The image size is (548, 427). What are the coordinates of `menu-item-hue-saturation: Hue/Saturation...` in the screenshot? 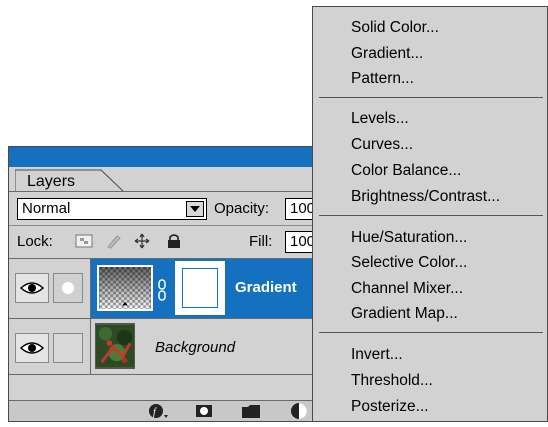 It's located at (409, 238).